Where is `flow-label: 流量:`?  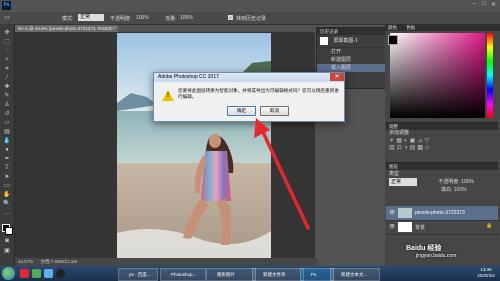 flow-label: 流量: is located at coordinates (171, 19).